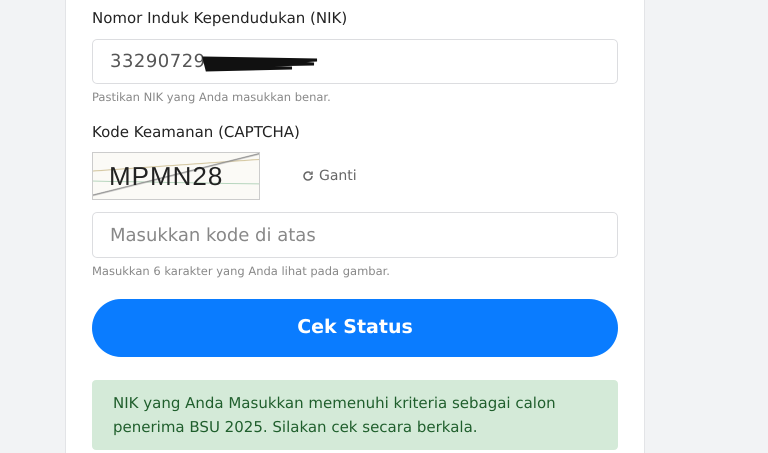 The height and width of the screenshot is (453, 768). Describe the element at coordinates (355, 327) in the screenshot. I see `check-status-button: Cek Status` at that location.